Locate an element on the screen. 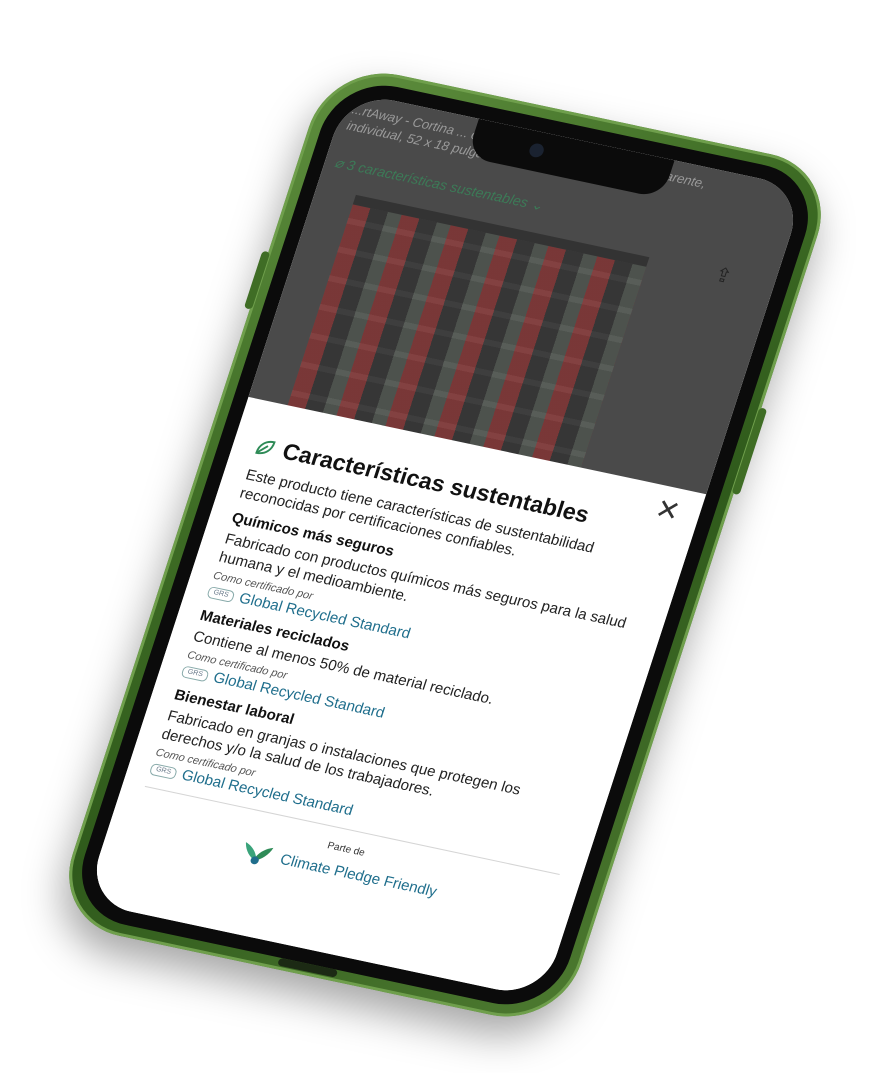  camera-icon is located at coordinates (536, 150).